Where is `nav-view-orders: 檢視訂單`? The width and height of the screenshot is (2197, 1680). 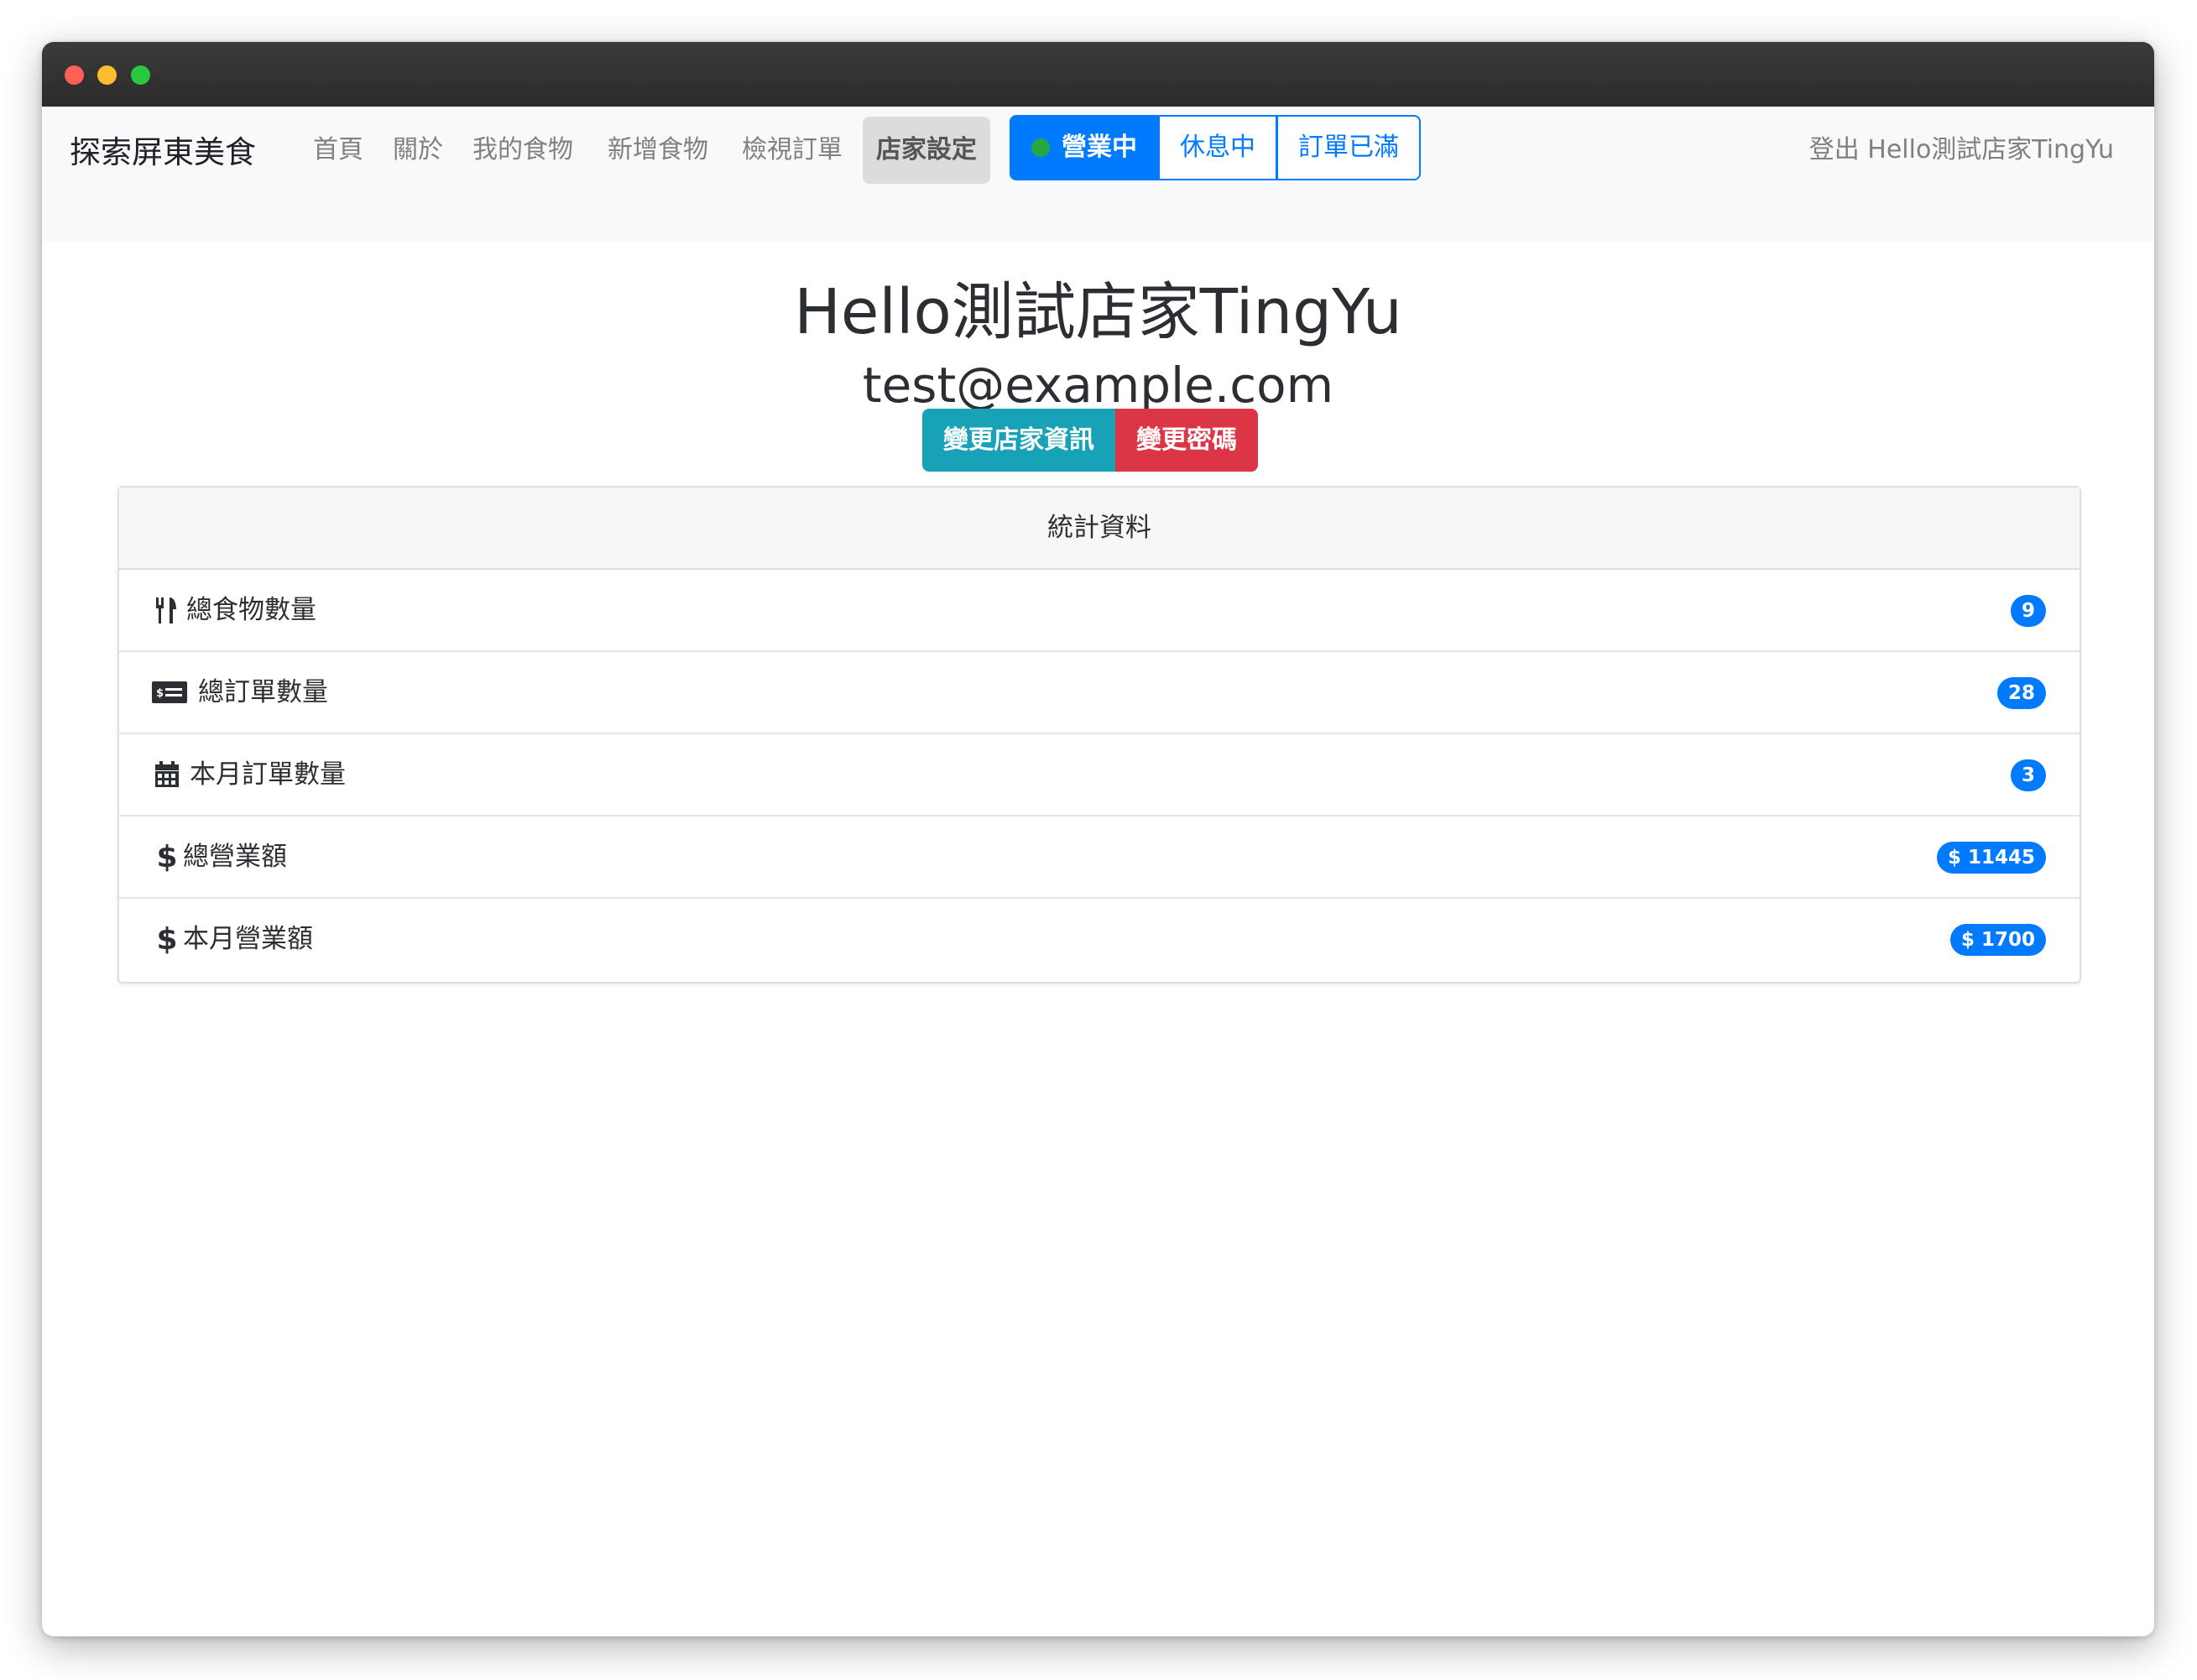 nav-view-orders: 檢視訂單 is located at coordinates (792, 150).